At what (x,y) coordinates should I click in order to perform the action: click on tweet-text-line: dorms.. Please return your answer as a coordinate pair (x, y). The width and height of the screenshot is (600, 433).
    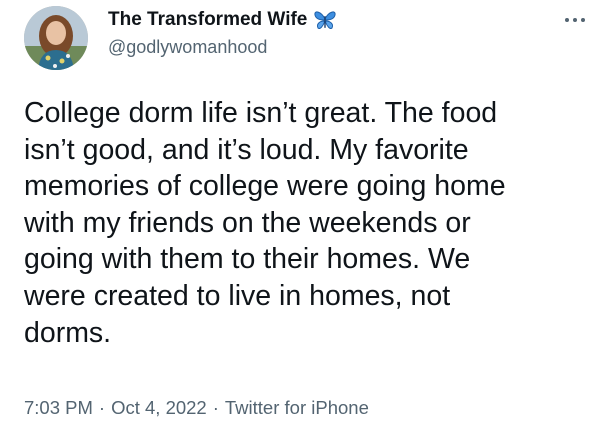
    Looking at the image, I should click on (68, 332).